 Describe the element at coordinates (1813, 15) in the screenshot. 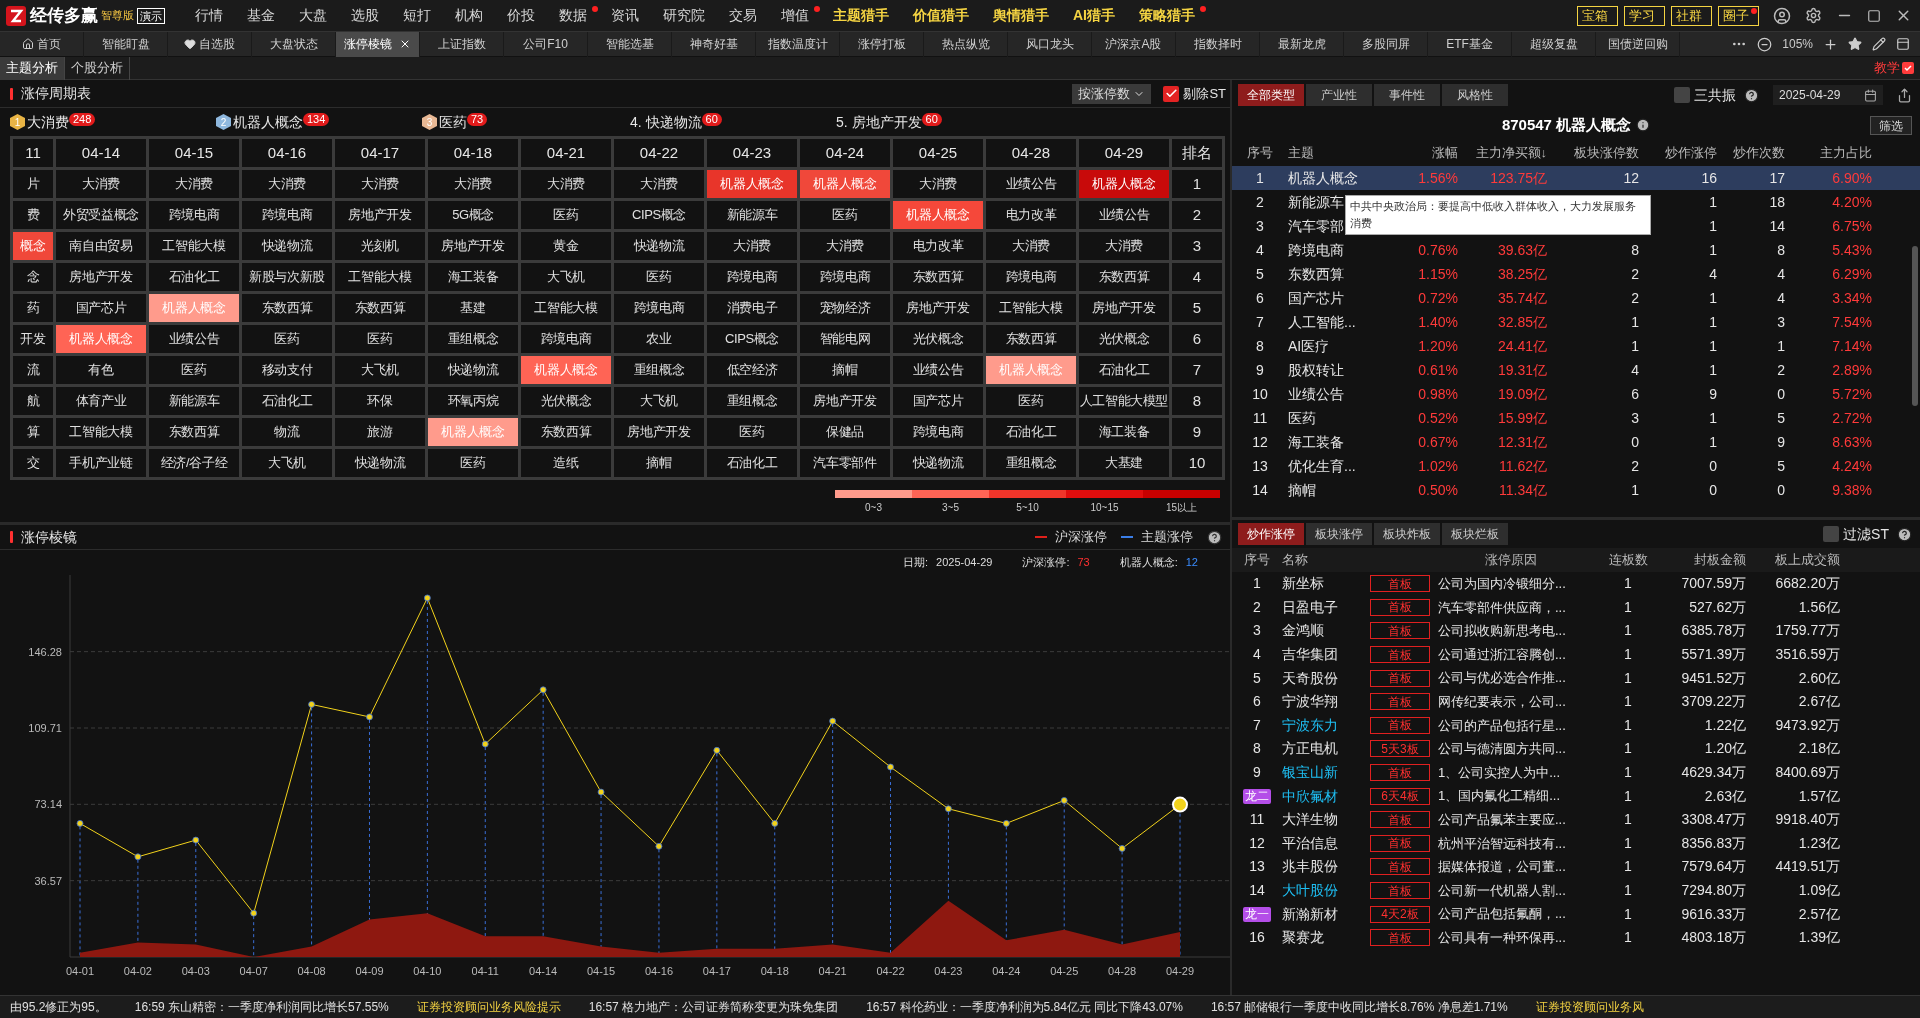

I see `settings-icon` at that location.